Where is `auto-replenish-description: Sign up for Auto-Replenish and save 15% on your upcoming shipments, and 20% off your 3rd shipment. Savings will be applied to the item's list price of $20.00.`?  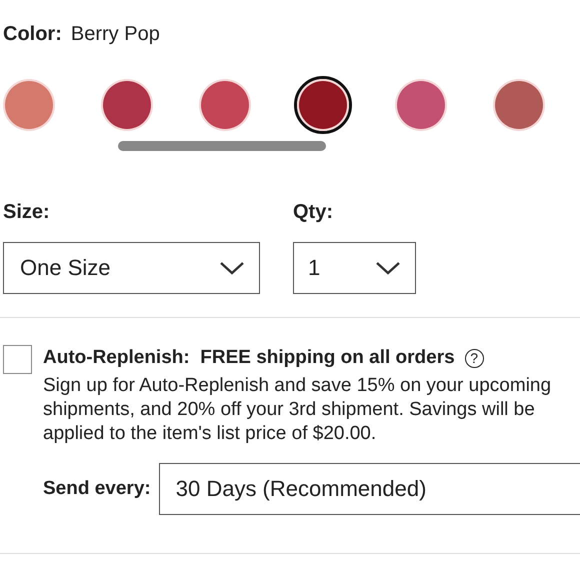
auto-replenish-description: Sign up for Auto-Replenish and save 15% on your upcoming shipments, and 20% off your 3rd shipment. Savings will be applied to the item's list price of $20.00. is located at coordinates (297, 410).